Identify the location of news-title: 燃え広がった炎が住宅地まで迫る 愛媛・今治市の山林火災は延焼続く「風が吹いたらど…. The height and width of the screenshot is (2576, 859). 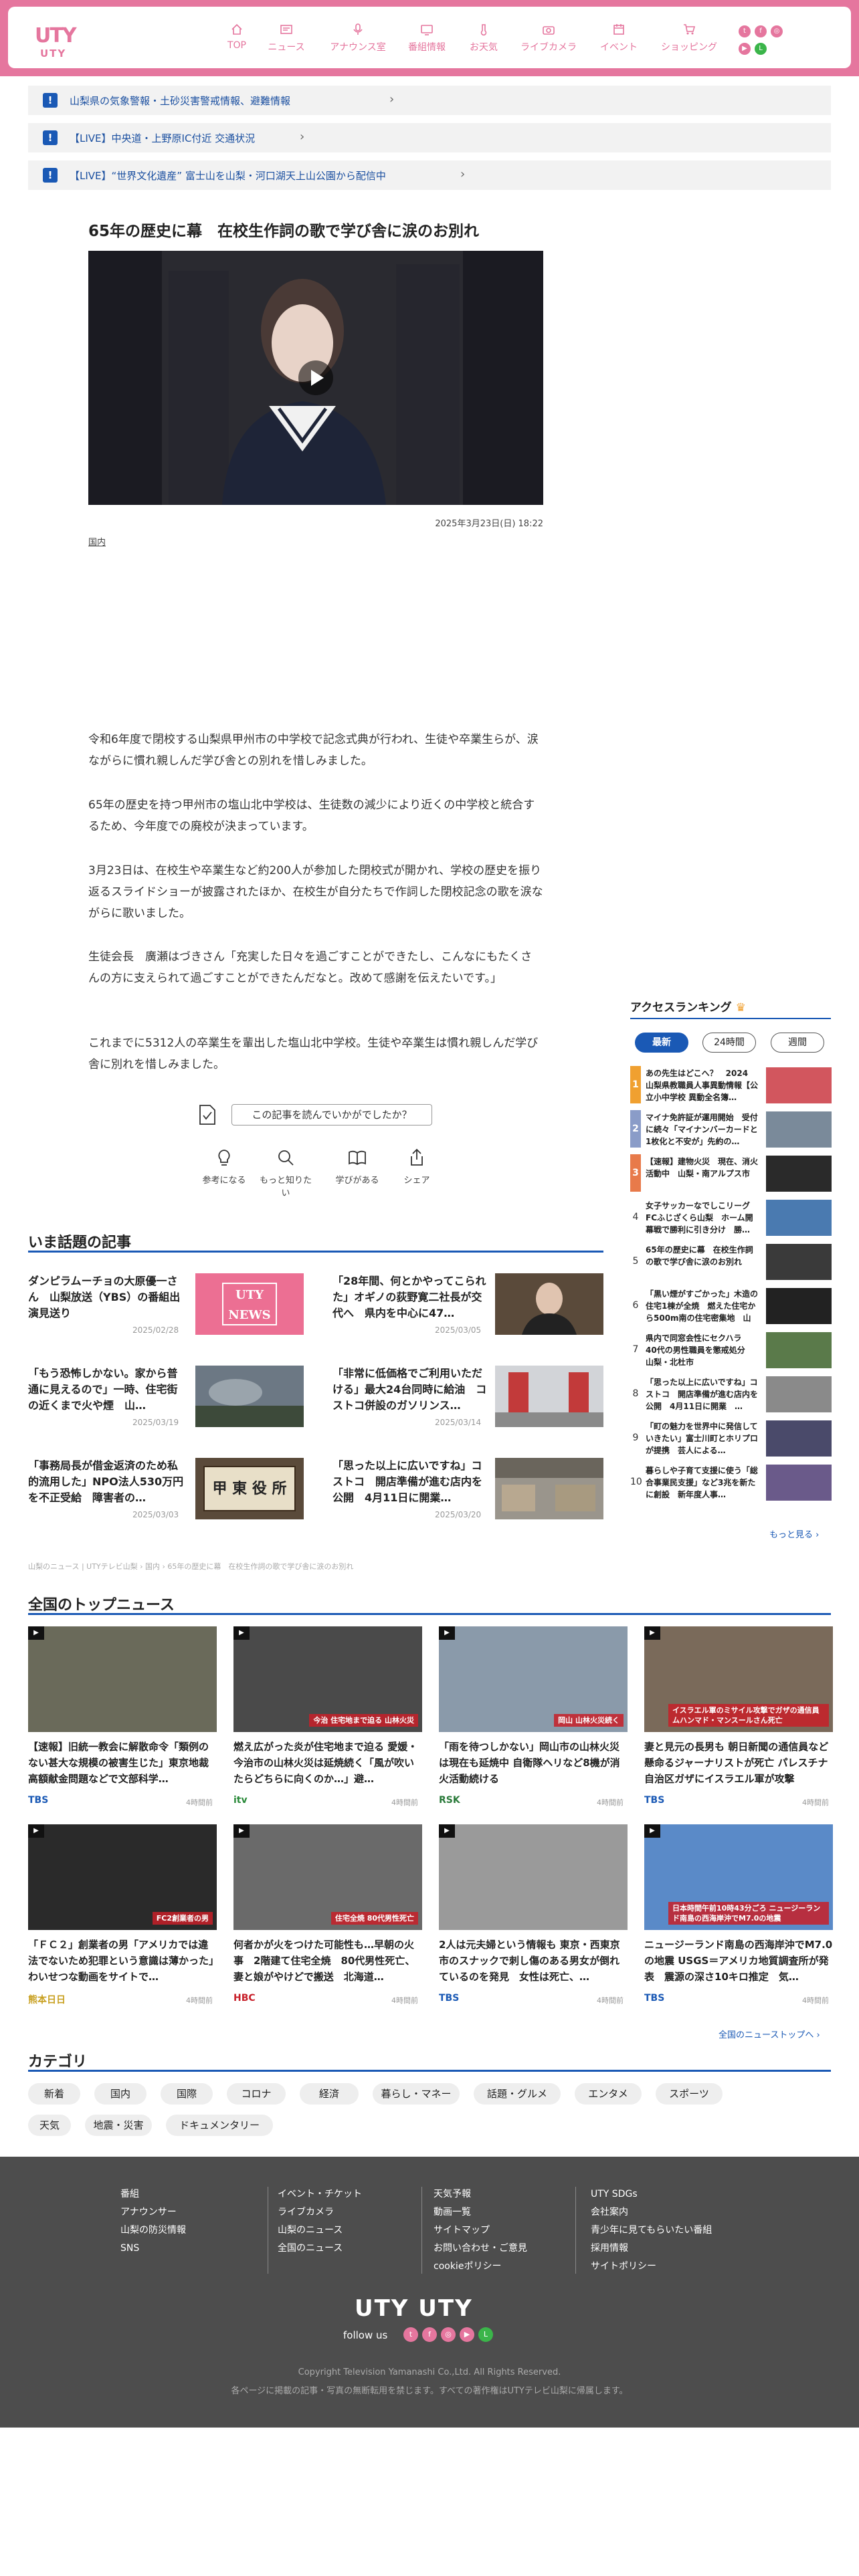
(327, 1763).